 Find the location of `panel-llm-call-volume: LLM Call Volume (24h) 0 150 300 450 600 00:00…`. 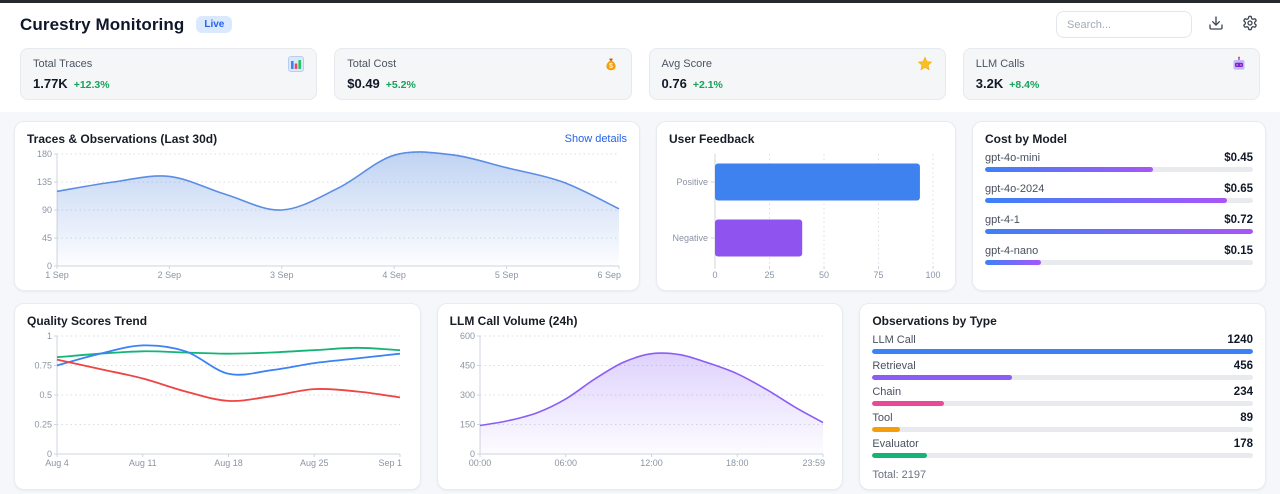

panel-llm-call-volume: LLM Call Volume (24h) 0 150 300 450 600 00:00… is located at coordinates (640, 396).